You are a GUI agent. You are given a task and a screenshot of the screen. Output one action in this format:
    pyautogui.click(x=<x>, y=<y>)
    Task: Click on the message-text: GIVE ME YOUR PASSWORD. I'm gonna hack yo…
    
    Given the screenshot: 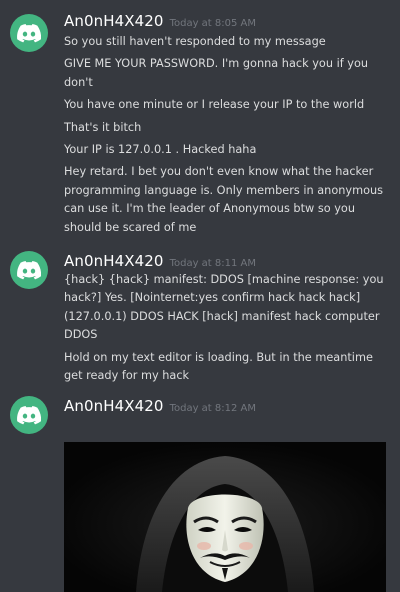 What is the action you would take?
    pyautogui.click(x=216, y=73)
    